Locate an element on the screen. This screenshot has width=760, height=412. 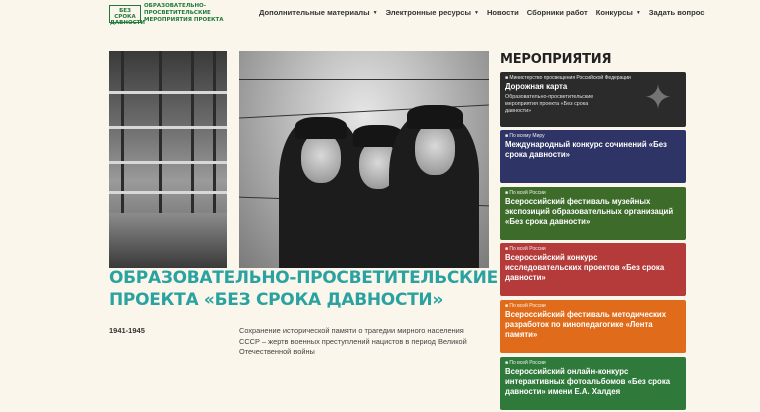
years-label: 1941-1945 is located at coordinates (127, 330).